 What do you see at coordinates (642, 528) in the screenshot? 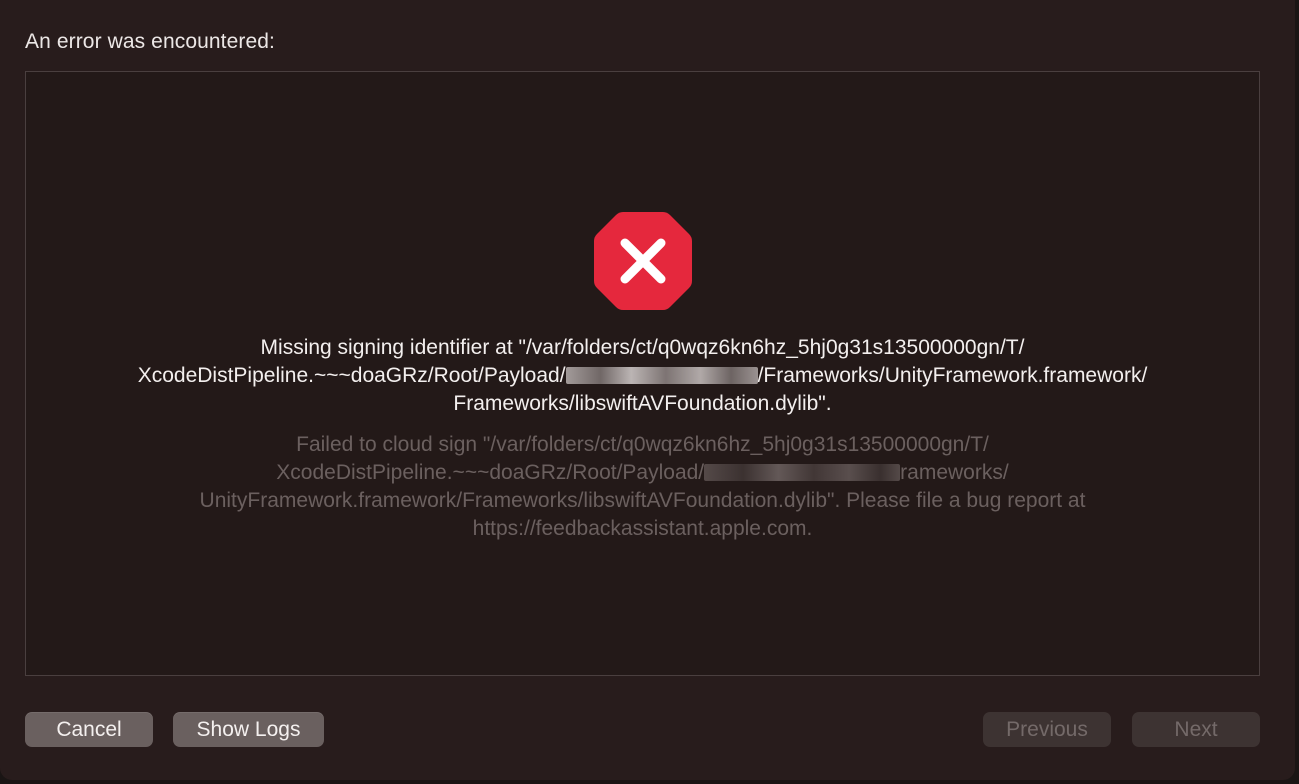
I see `secondary-message-line: https://feedbackassistant.apple.com.` at bounding box center [642, 528].